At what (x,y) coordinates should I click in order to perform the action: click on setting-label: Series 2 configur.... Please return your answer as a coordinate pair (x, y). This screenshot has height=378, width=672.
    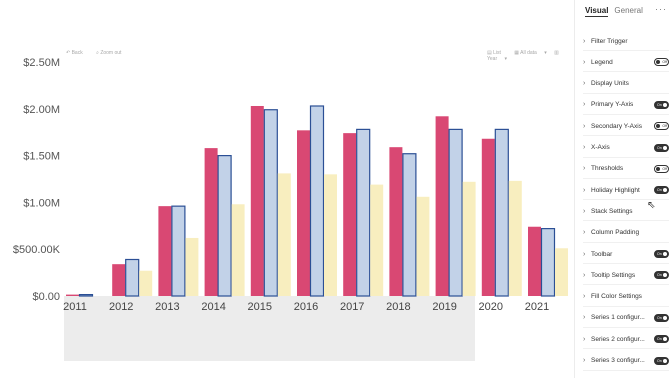
    Looking at the image, I should click on (618, 339).